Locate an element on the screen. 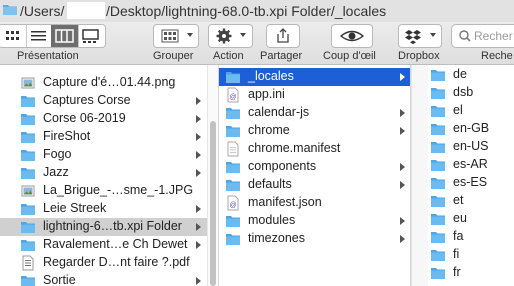 The height and width of the screenshot is (286, 514). search-placeholder: Recher is located at coordinates (493, 36).